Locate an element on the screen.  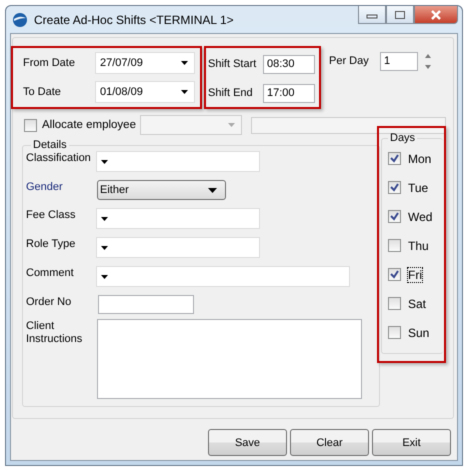
time-field: 08:30 is located at coordinates (289, 64).